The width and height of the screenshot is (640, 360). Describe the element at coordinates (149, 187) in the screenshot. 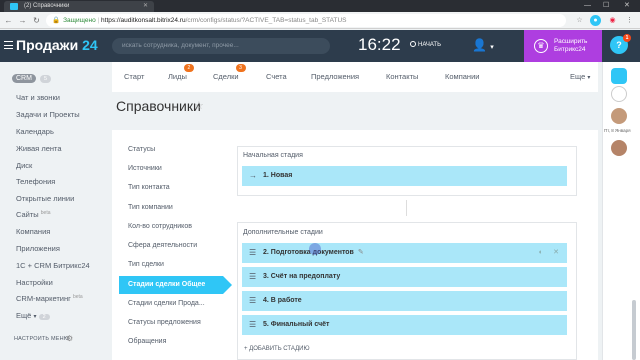

I see `menu-item-contact-type: Тип контакта` at that location.